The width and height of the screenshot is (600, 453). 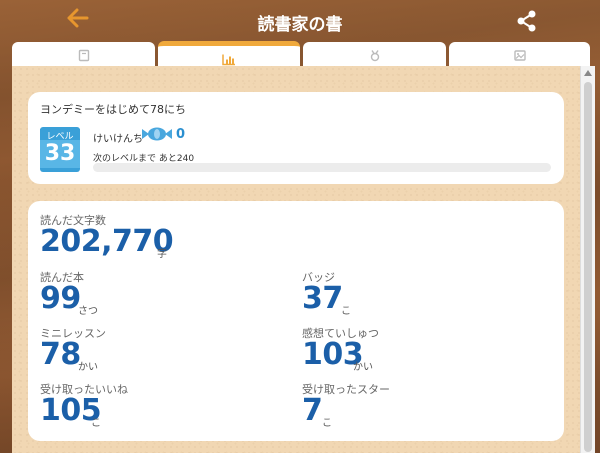 I want to click on badges-value: 37, so click(x=322, y=298).